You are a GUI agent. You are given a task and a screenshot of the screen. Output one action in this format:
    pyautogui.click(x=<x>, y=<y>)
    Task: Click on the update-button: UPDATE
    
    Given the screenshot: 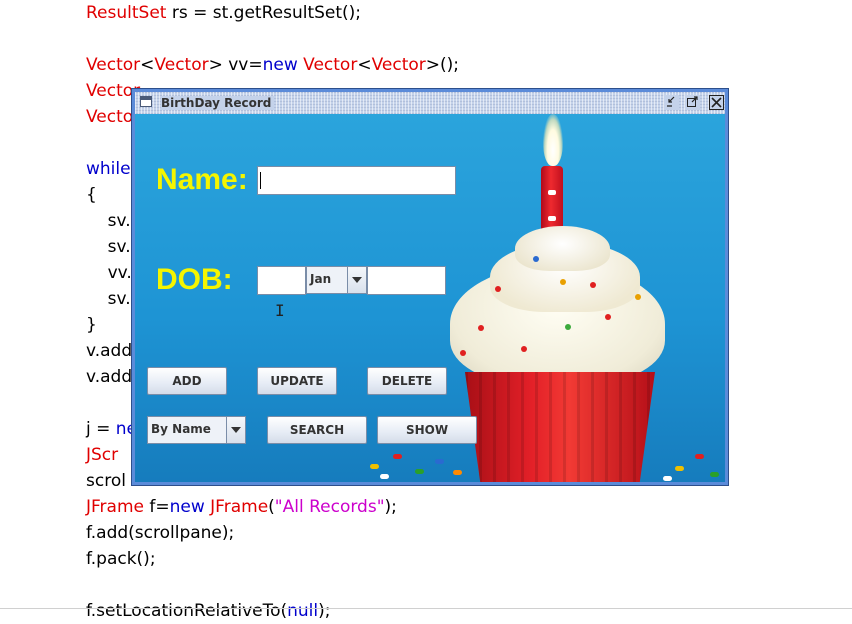 What is the action you would take?
    pyautogui.click(x=297, y=381)
    